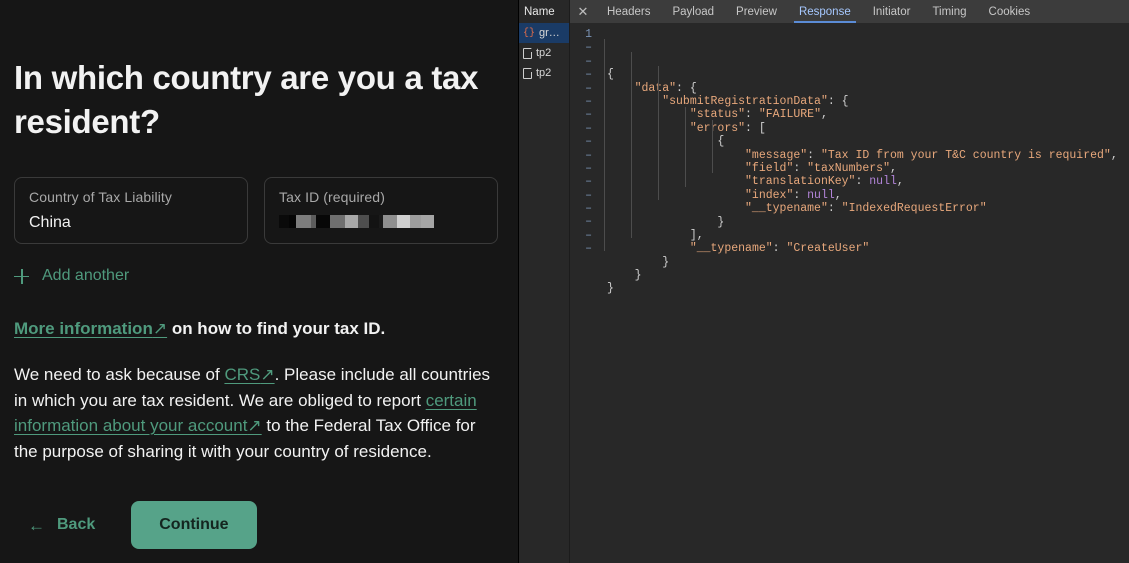 Image resolution: width=1129 pixels, height=563 pixels. Describe the element at coordinates (160, 328) in the screenshot. I see `external-link-arrow-icon: ↗` at that location.